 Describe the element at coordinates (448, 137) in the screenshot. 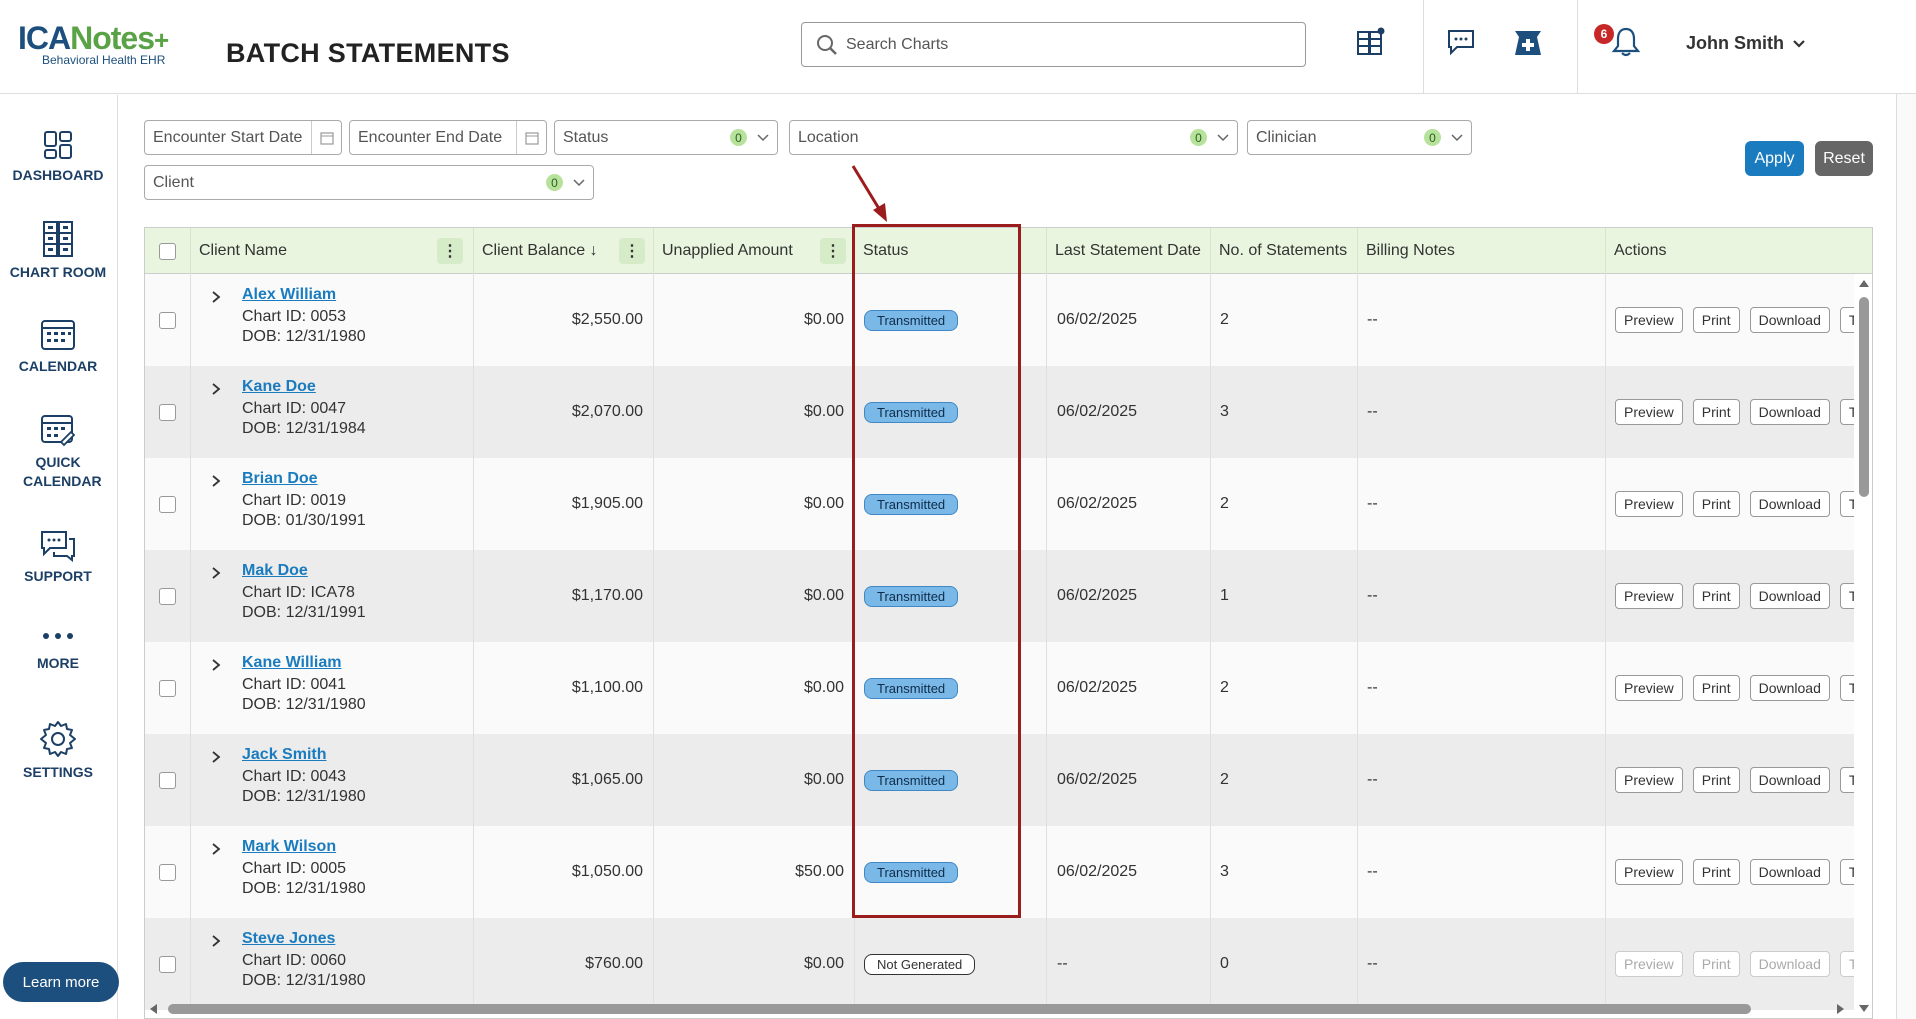

I see `encounter-end-date-field: Encounter End Date` at that location.